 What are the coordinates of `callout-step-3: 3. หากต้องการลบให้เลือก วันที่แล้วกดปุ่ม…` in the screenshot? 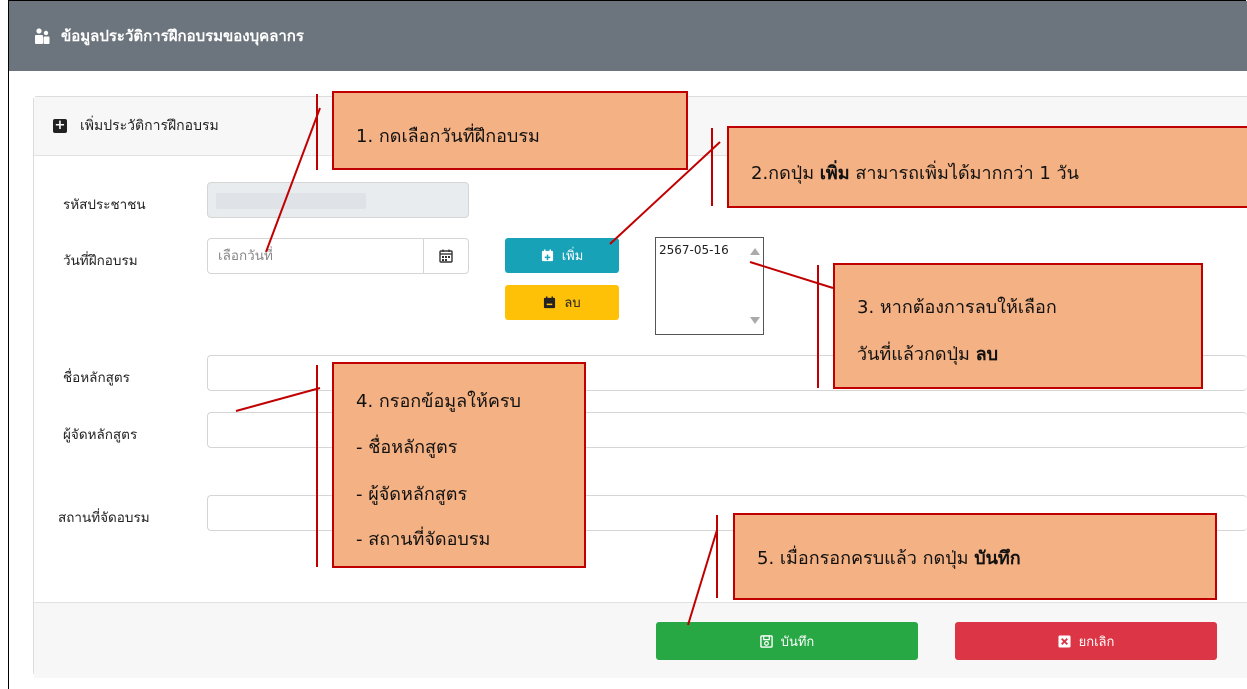 It's located at (1018, 326).